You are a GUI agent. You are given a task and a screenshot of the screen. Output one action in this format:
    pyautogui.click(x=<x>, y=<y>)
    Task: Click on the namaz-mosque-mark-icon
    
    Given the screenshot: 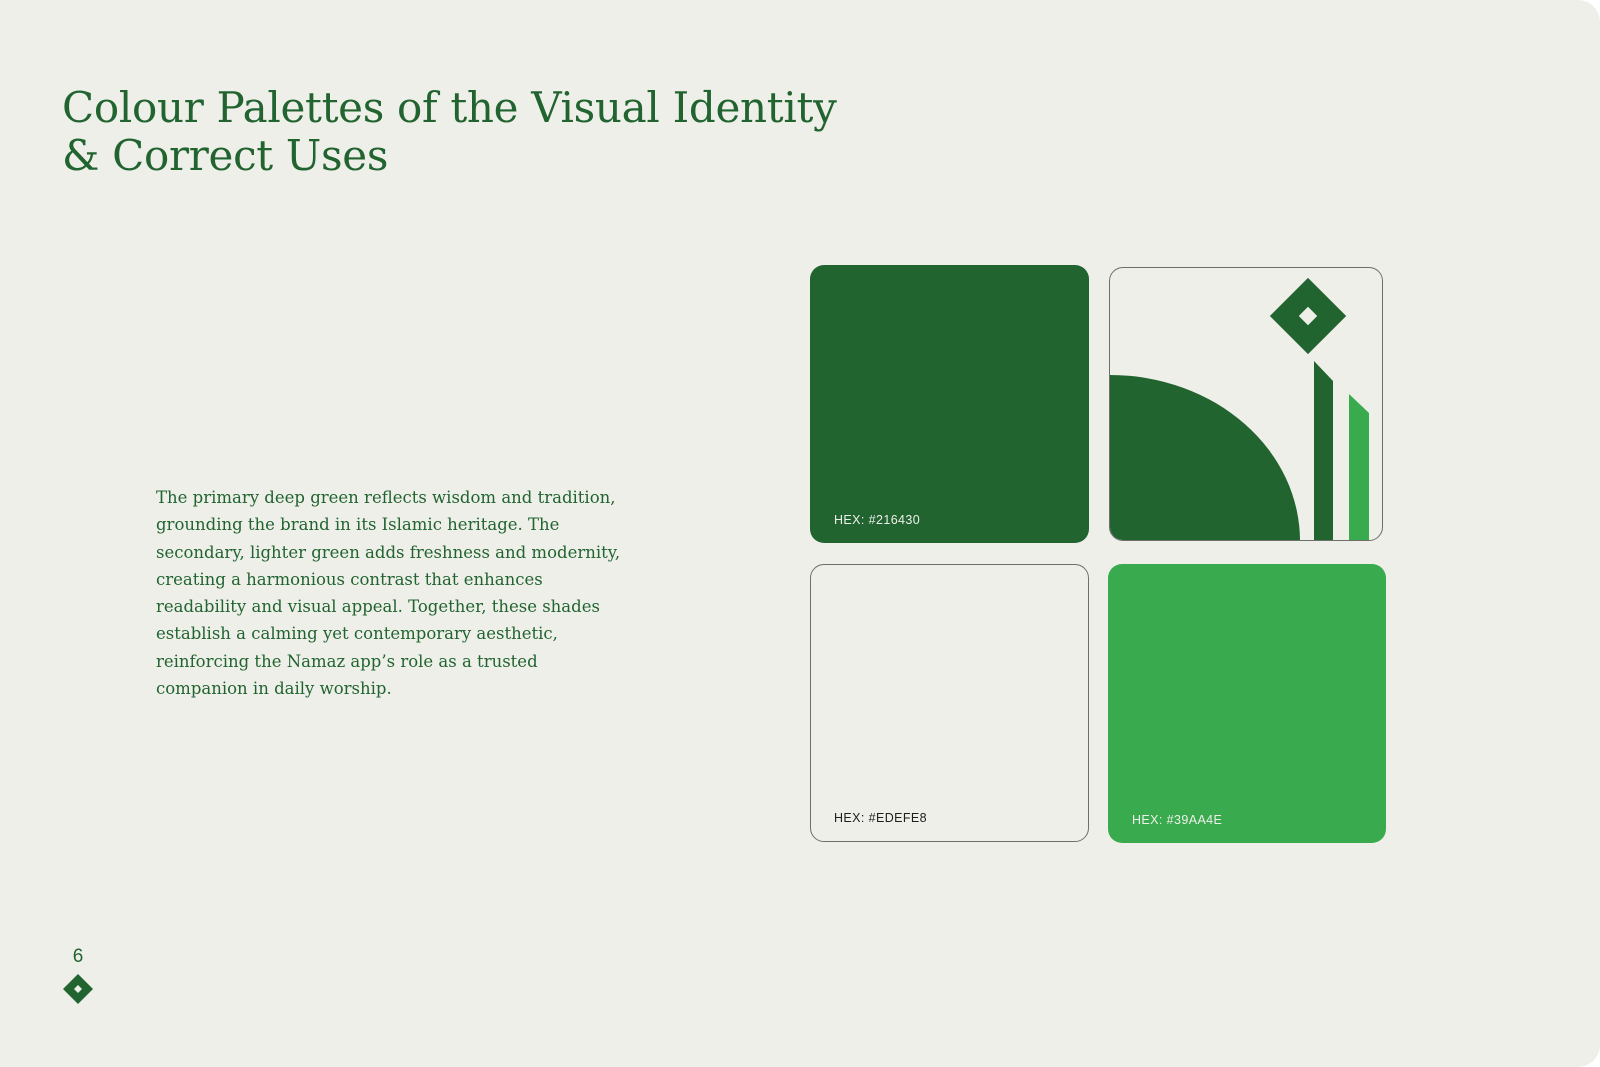 What is the action you would take?
    pyautogui.click(x=1239, y=408)
    